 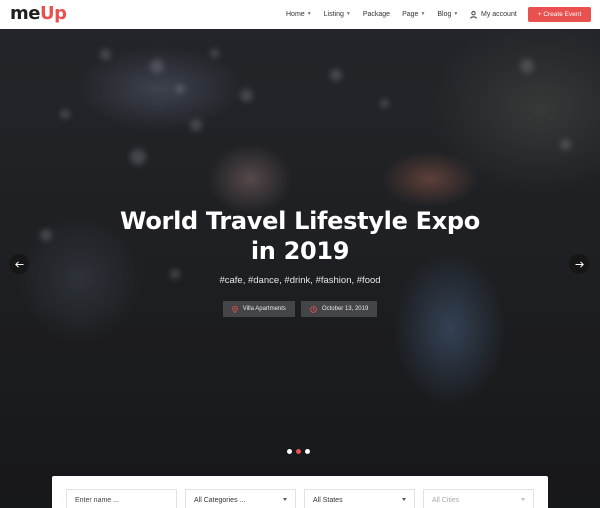 I want to click on city-select: All Cities, so click(x=478, y=498).